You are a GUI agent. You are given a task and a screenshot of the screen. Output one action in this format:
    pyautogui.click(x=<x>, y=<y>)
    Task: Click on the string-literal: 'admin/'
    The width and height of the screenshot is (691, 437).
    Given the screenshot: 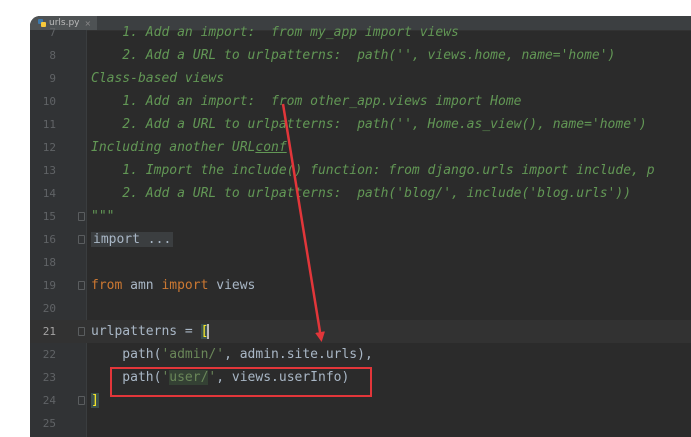 What is the action you would take?
    pyautogui.click(x=193, y=354)
    